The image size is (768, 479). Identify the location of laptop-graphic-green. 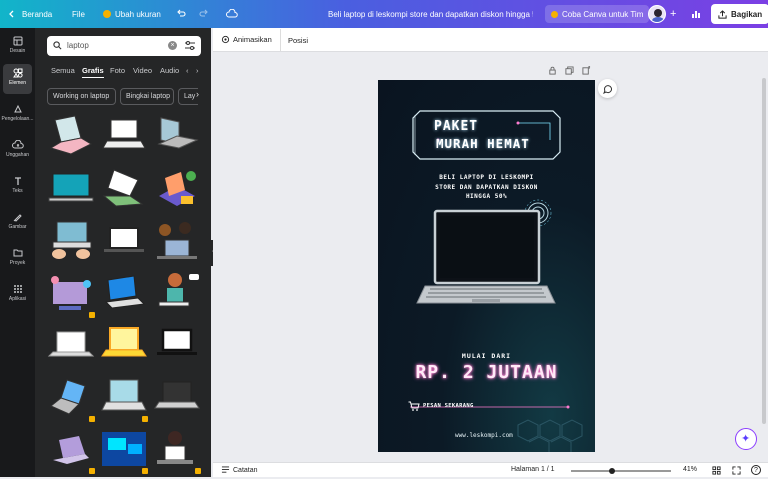
(124, 190).